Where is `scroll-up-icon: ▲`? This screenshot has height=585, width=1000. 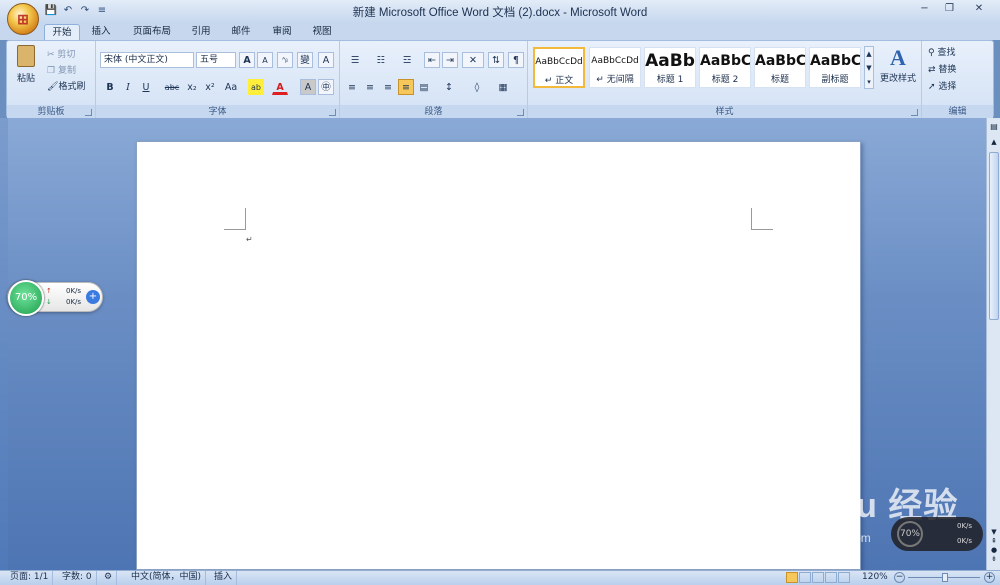 scroll-up-icon: ▲ is located at coordinates (994, 143).